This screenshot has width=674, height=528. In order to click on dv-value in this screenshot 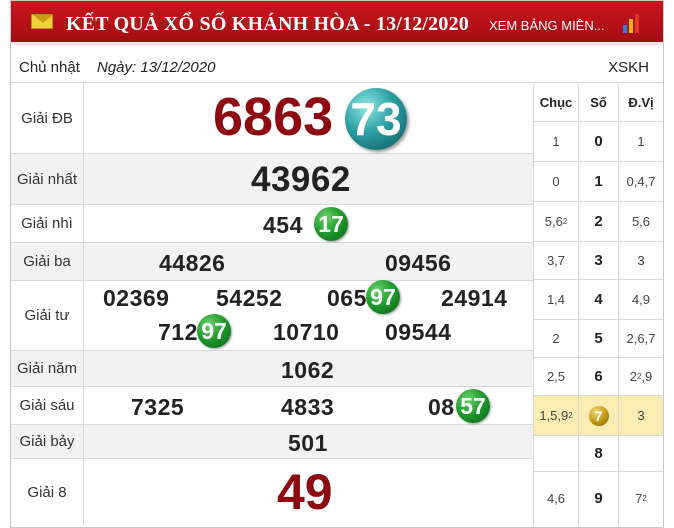, I will do `click(640, 453)`.